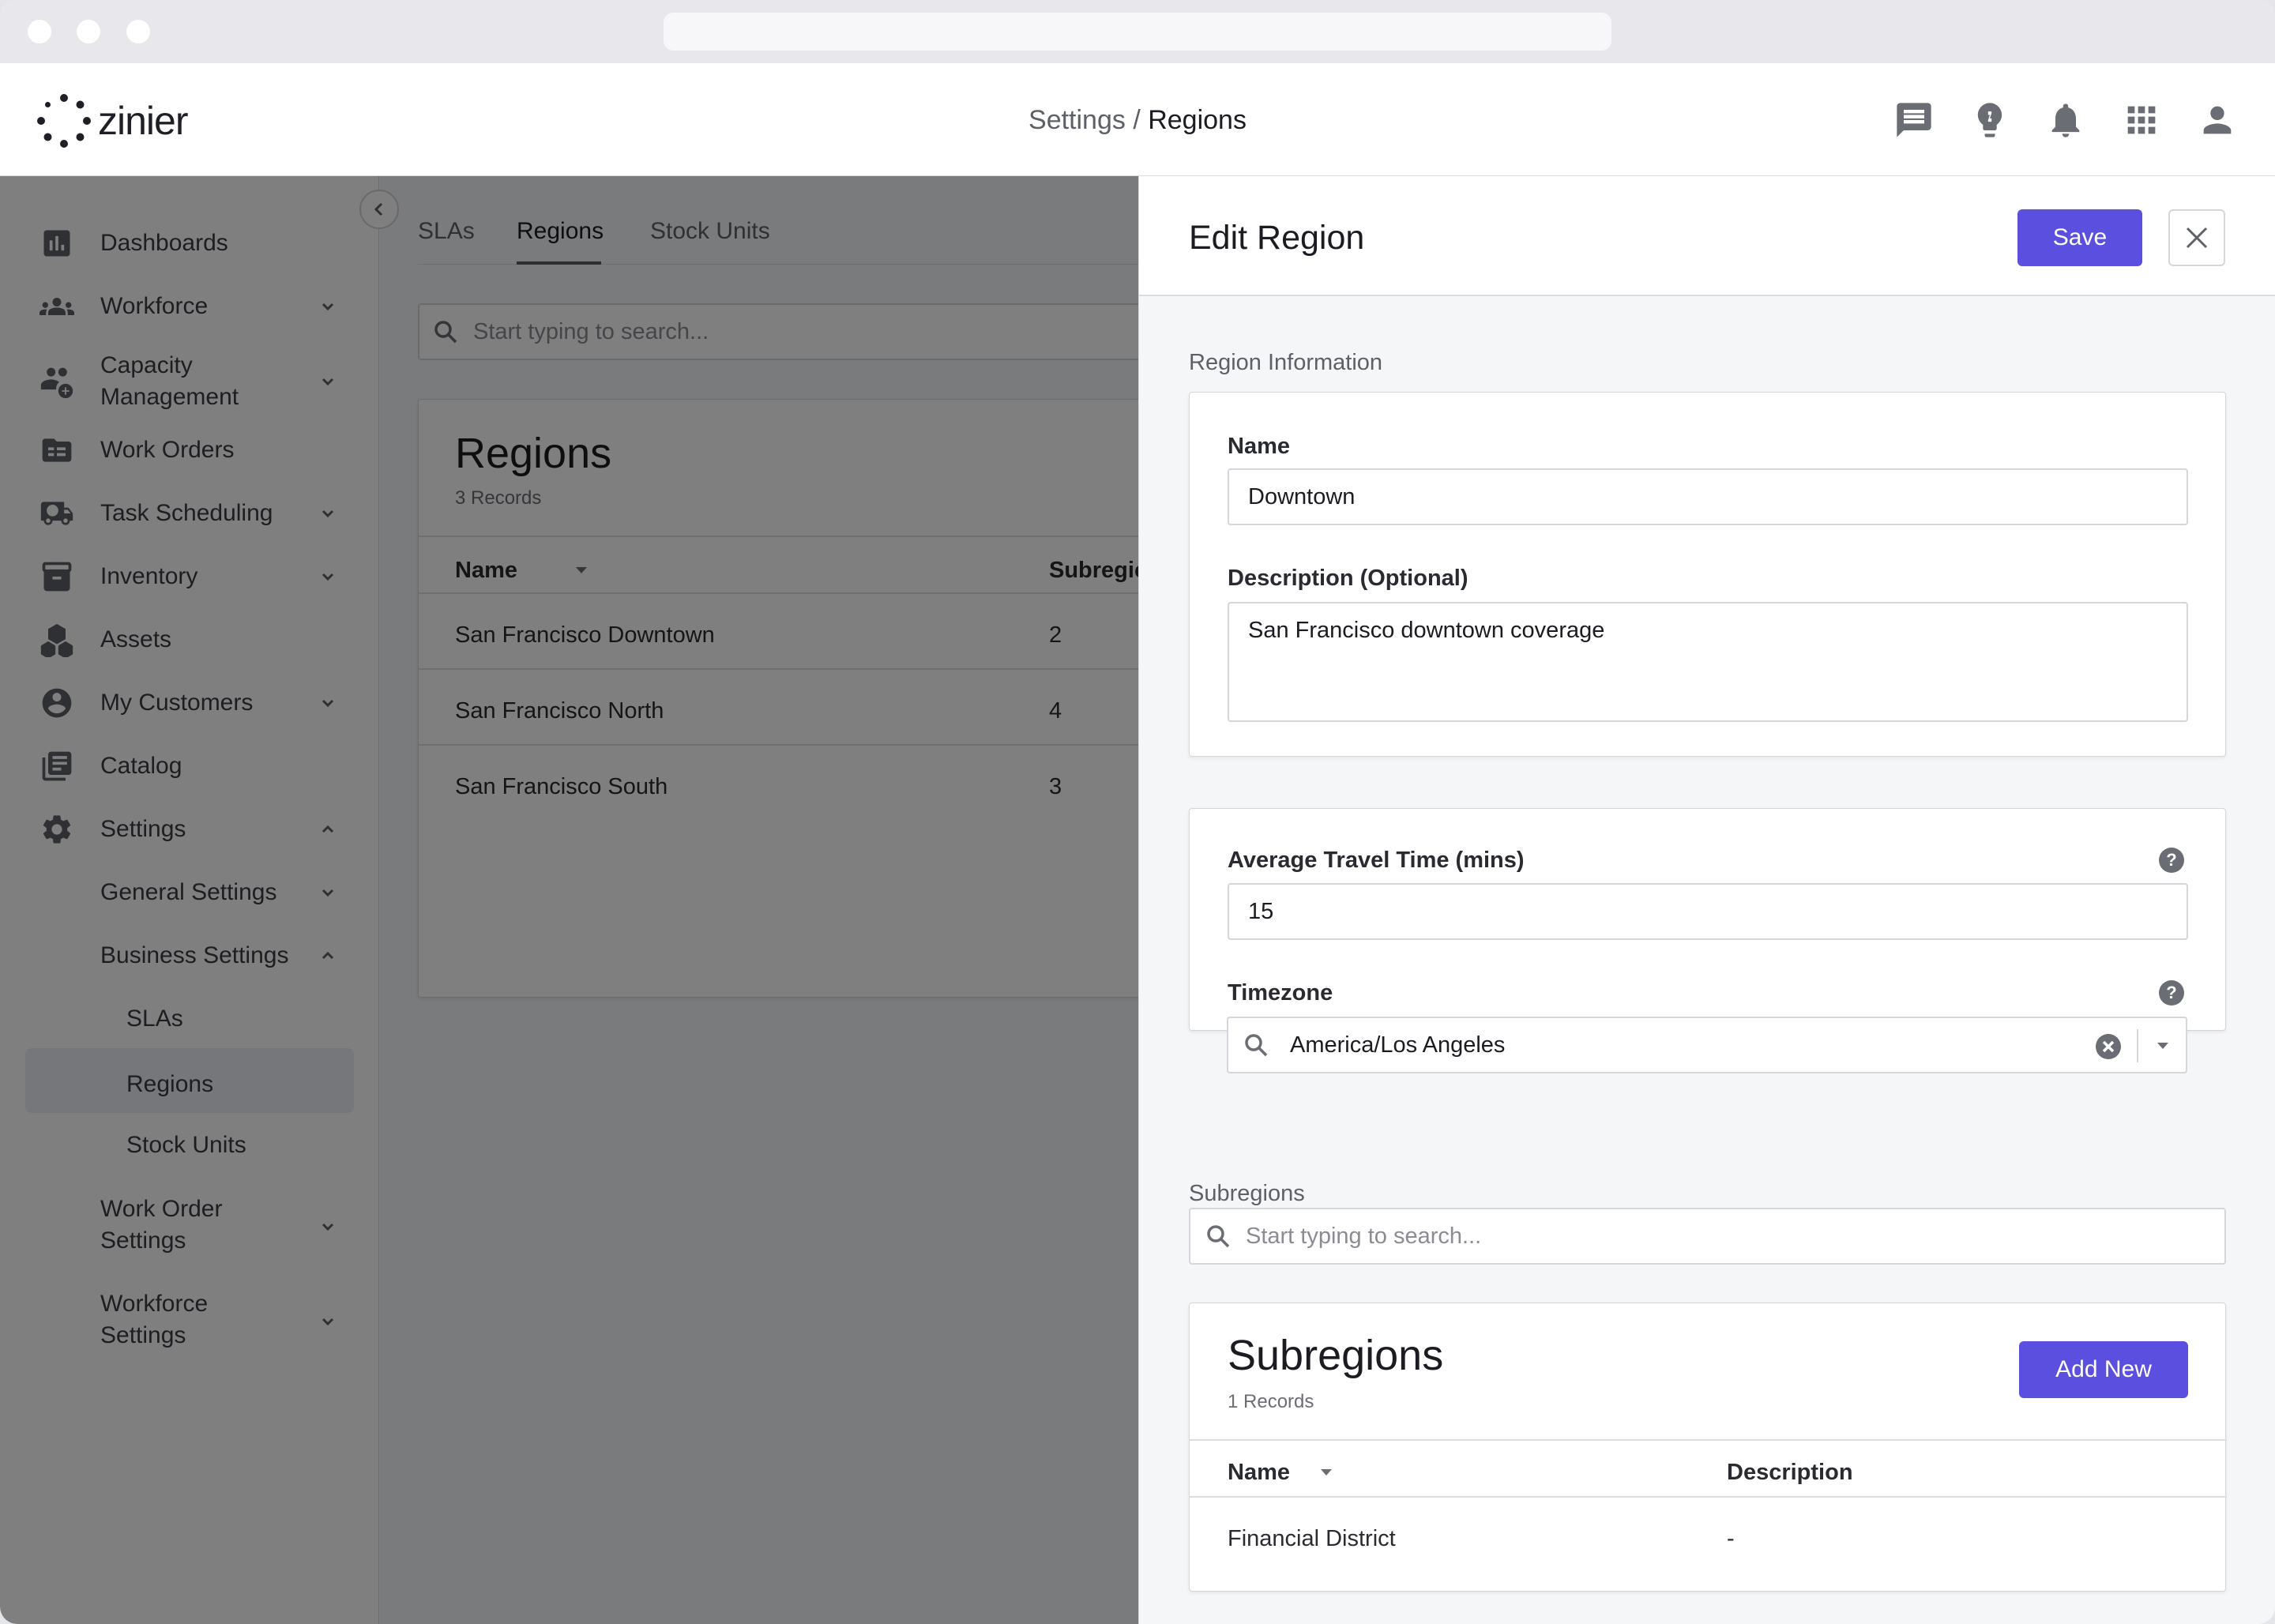 The height and width of the screenshot is (1624, 2275). Describe the element at coordinates (1197, 120) in the screenshot. I see `breadcrumb-current: Regions` at that location.